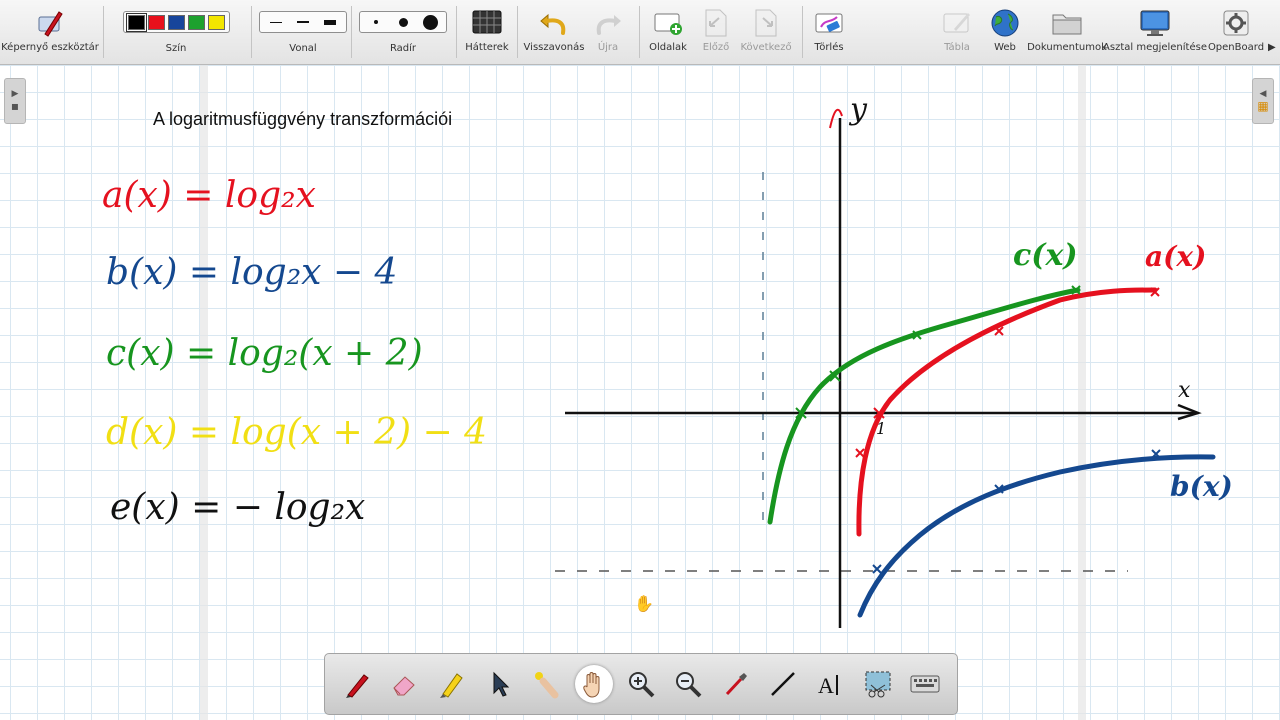 The image size is (1280, 720). I want to click on keyboard-icon, so click(925, 684).